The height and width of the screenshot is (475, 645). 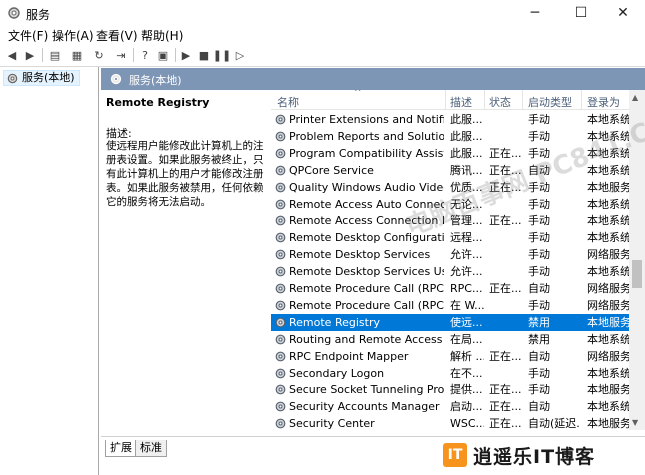 I want to click on services-gear-icon, so click(x=14, y=13).